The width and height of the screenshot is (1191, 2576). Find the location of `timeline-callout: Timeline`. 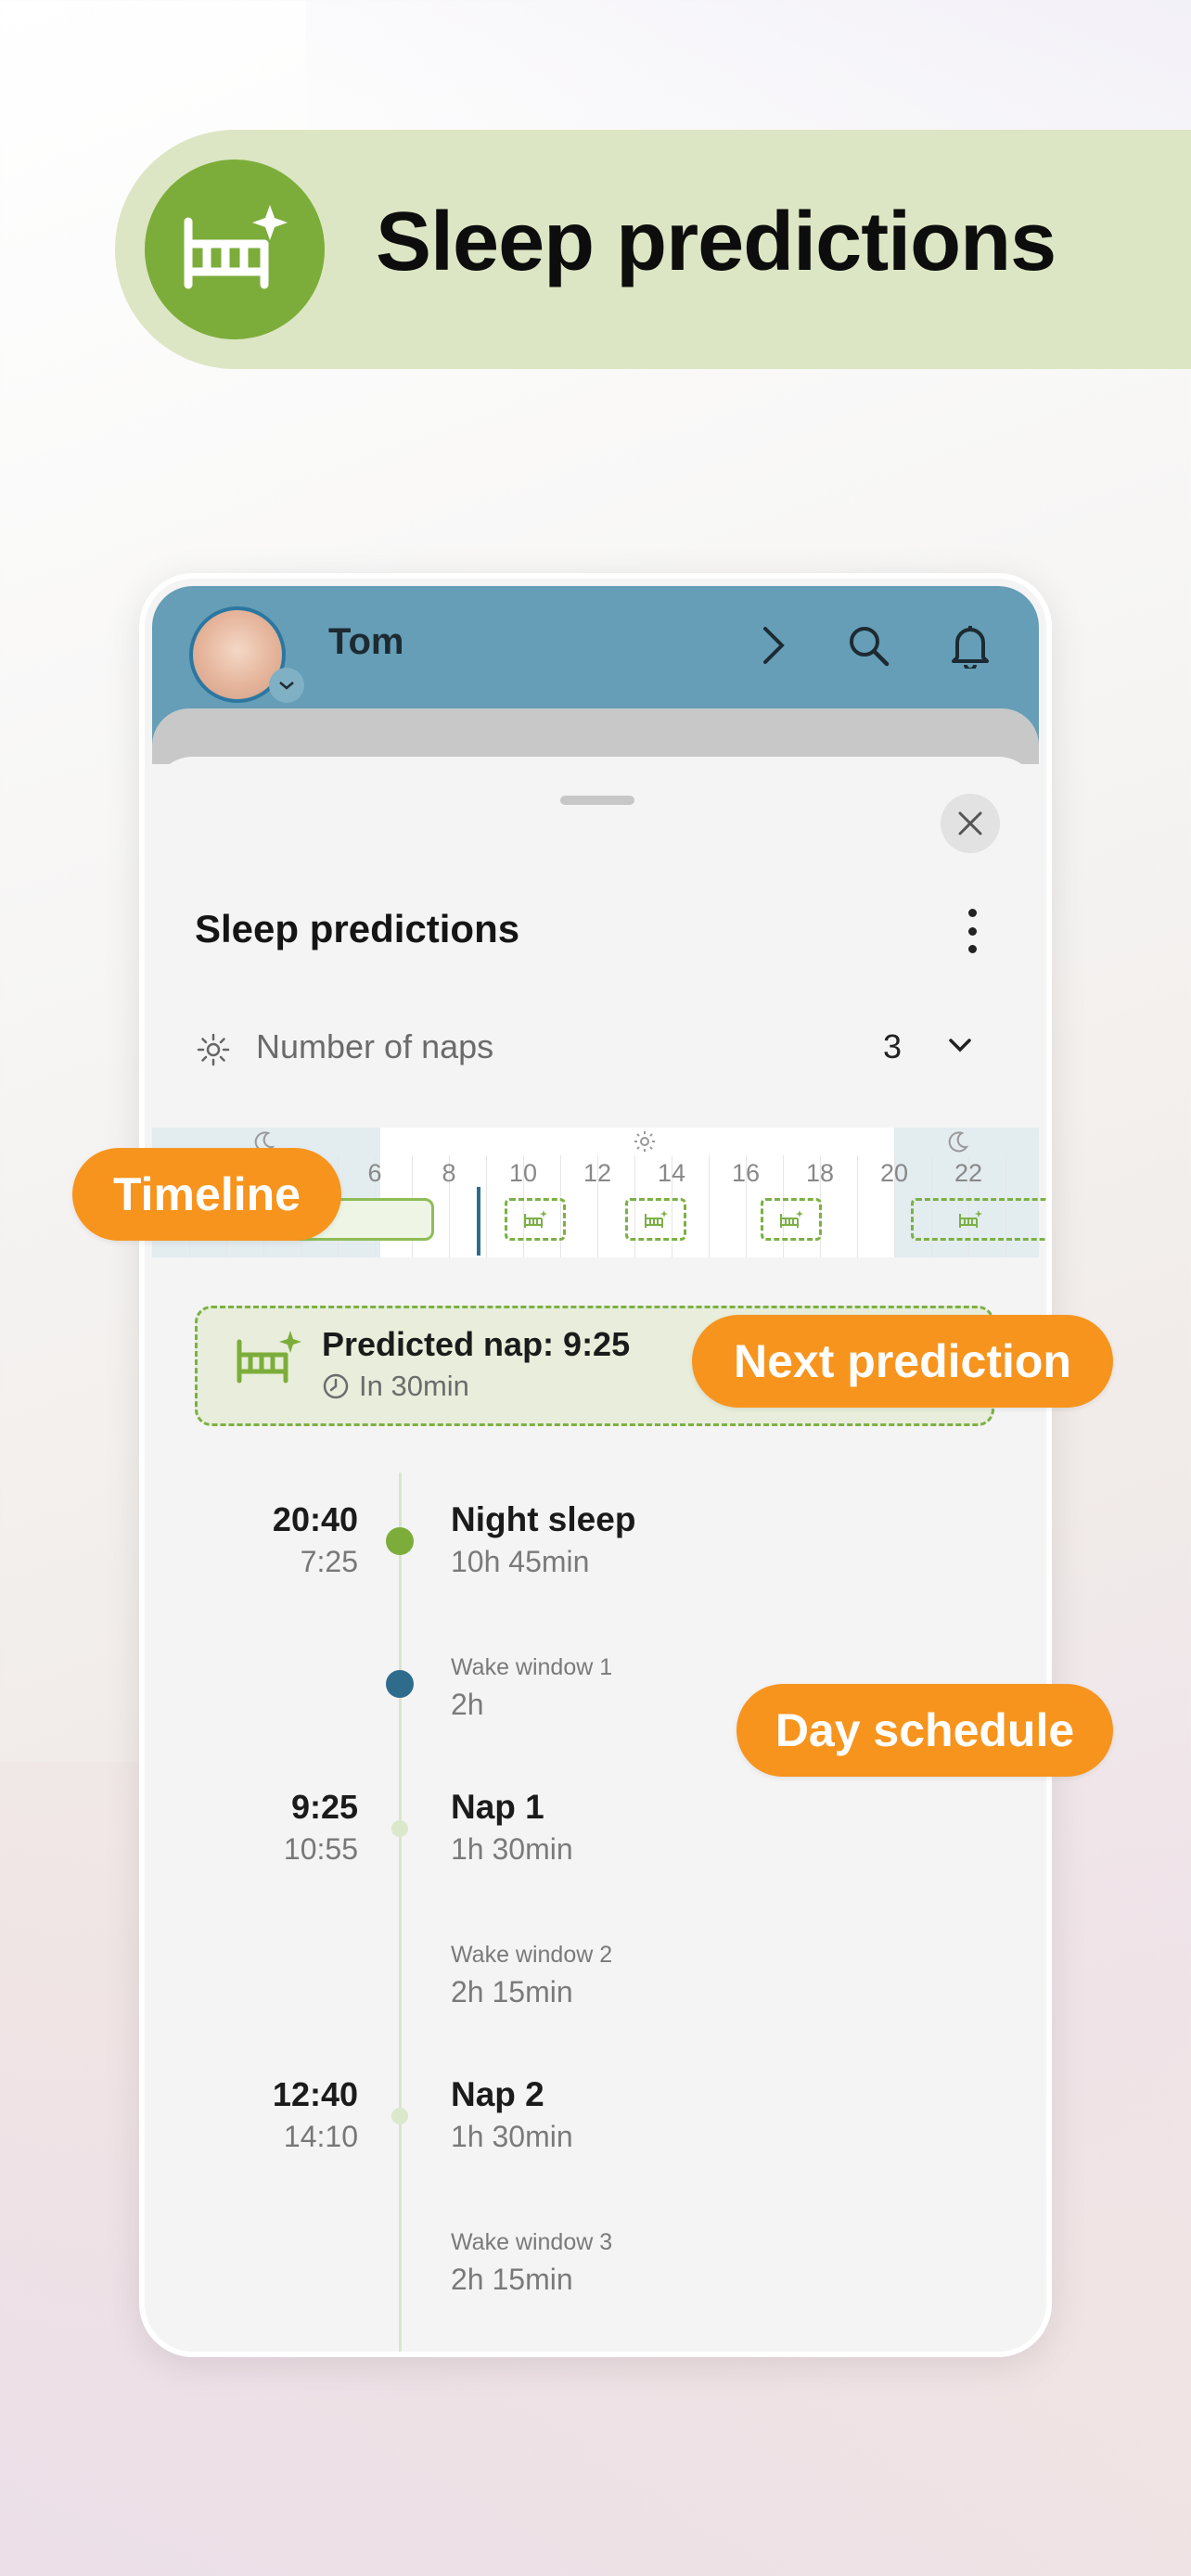

timeline-callout: Timeline is located at coordinates (206, 1194).